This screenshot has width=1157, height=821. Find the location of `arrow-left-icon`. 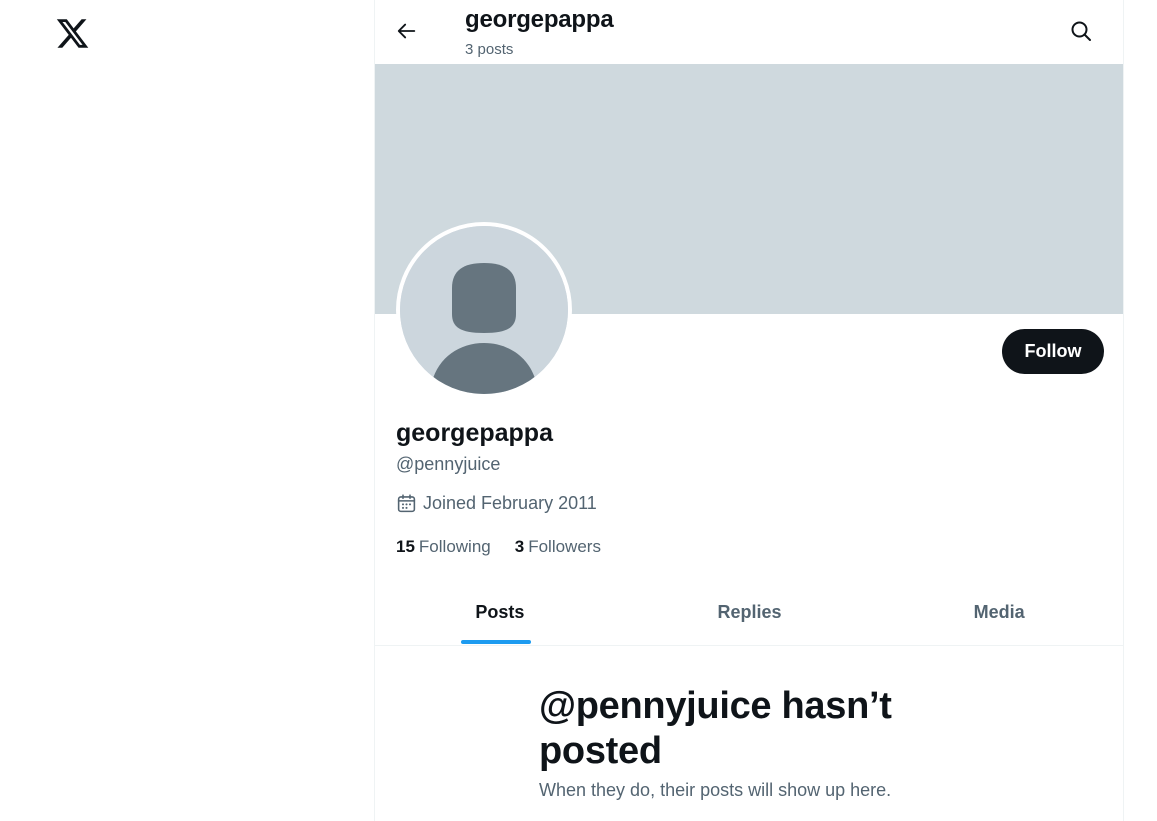

arrow-left-icon is located at coordinates (406, 31).